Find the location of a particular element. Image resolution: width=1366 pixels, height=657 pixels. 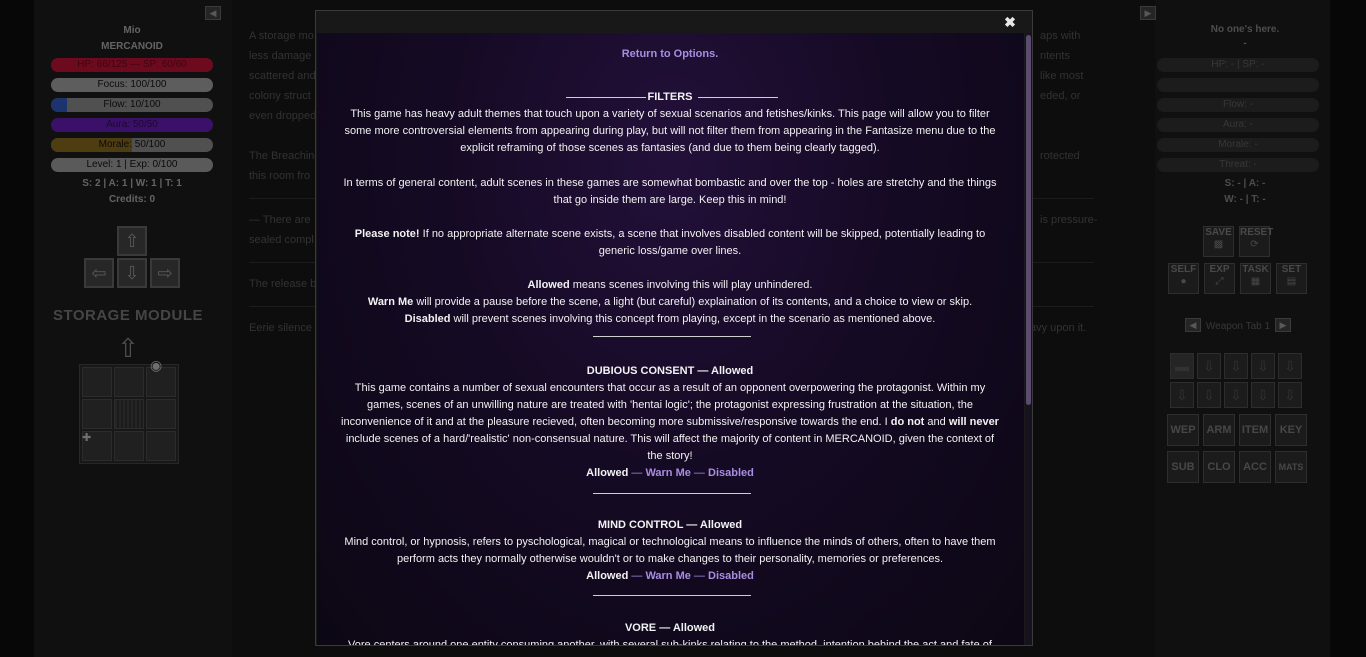

dubcon-options: Allowed — Warn Me — Disabled is located at coordinates (670, 473).